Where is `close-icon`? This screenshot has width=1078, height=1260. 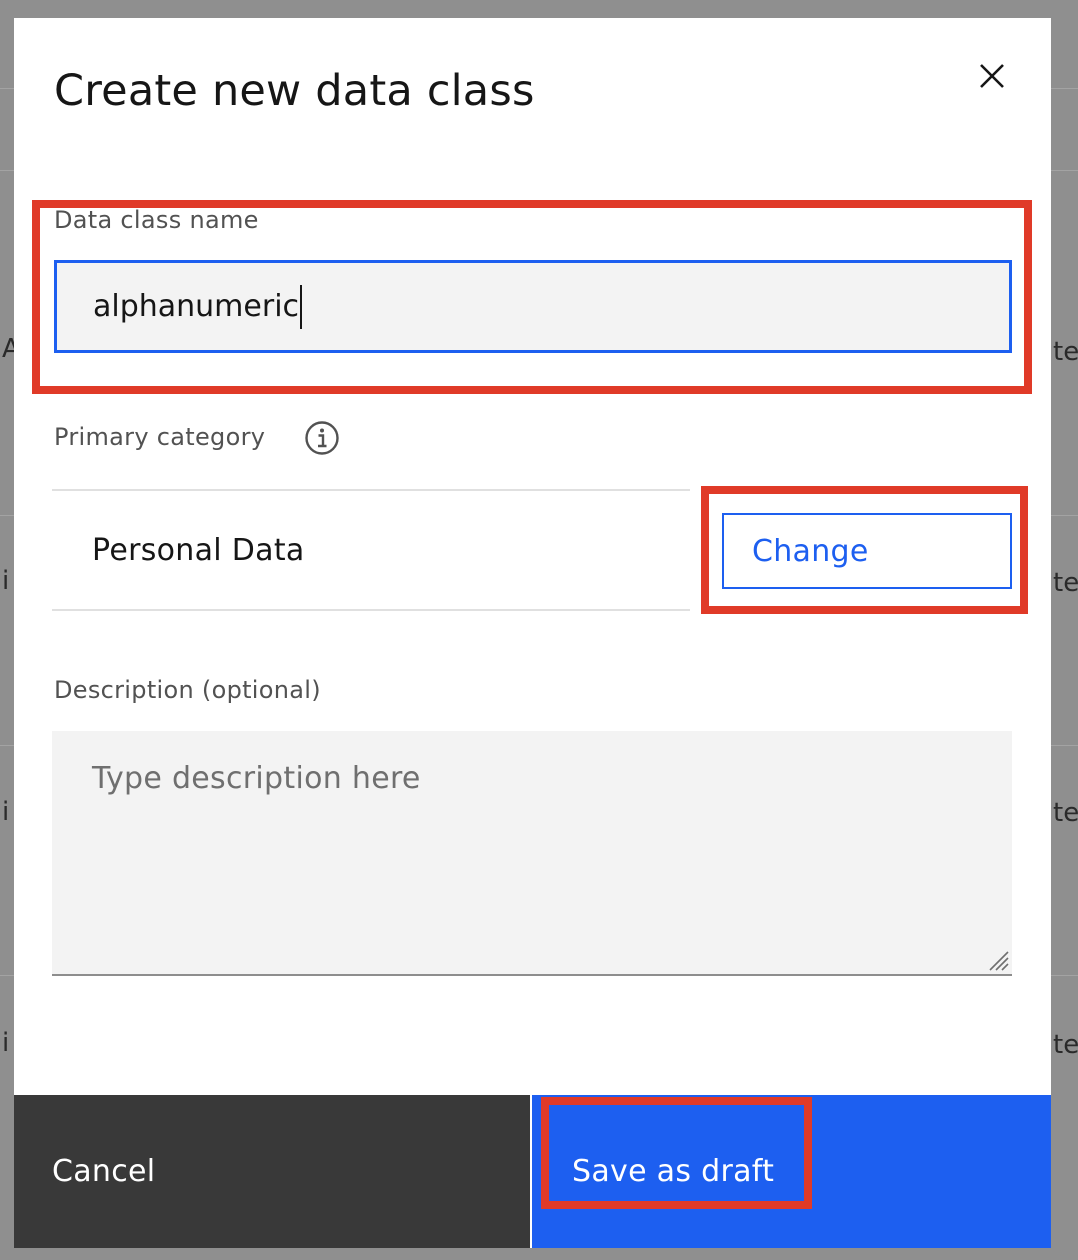
close-icon is located at coordinates (992, 76).